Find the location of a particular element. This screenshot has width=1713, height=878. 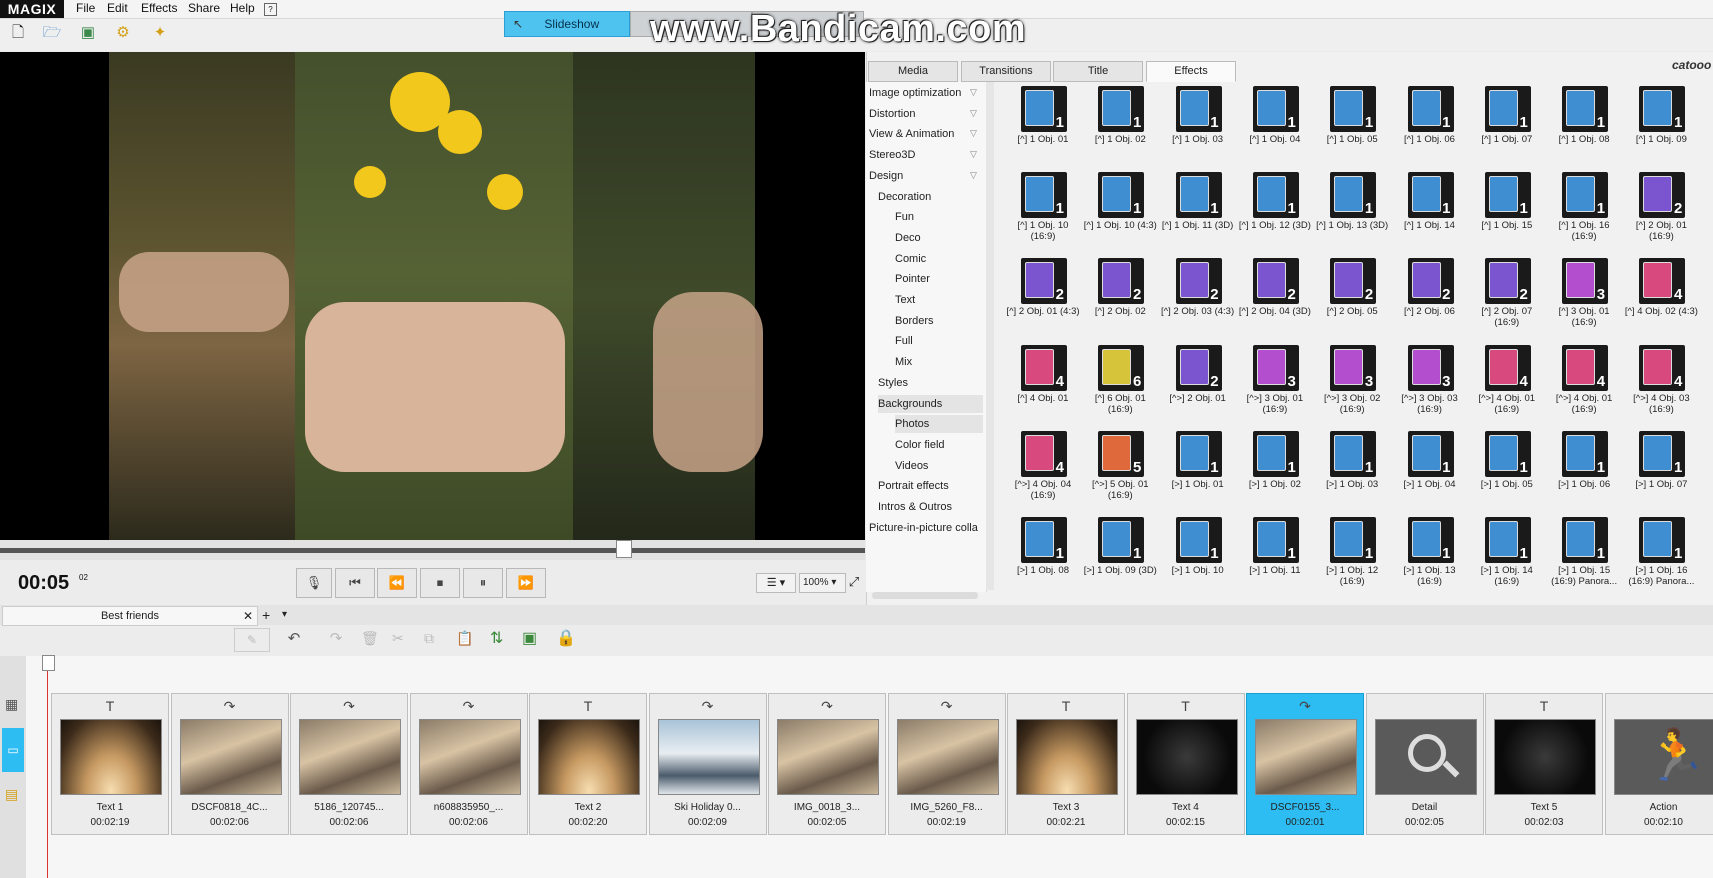

storyboard-clip: ↷ n608835950_... 00:02:06 is located at coordinates (468, 764).